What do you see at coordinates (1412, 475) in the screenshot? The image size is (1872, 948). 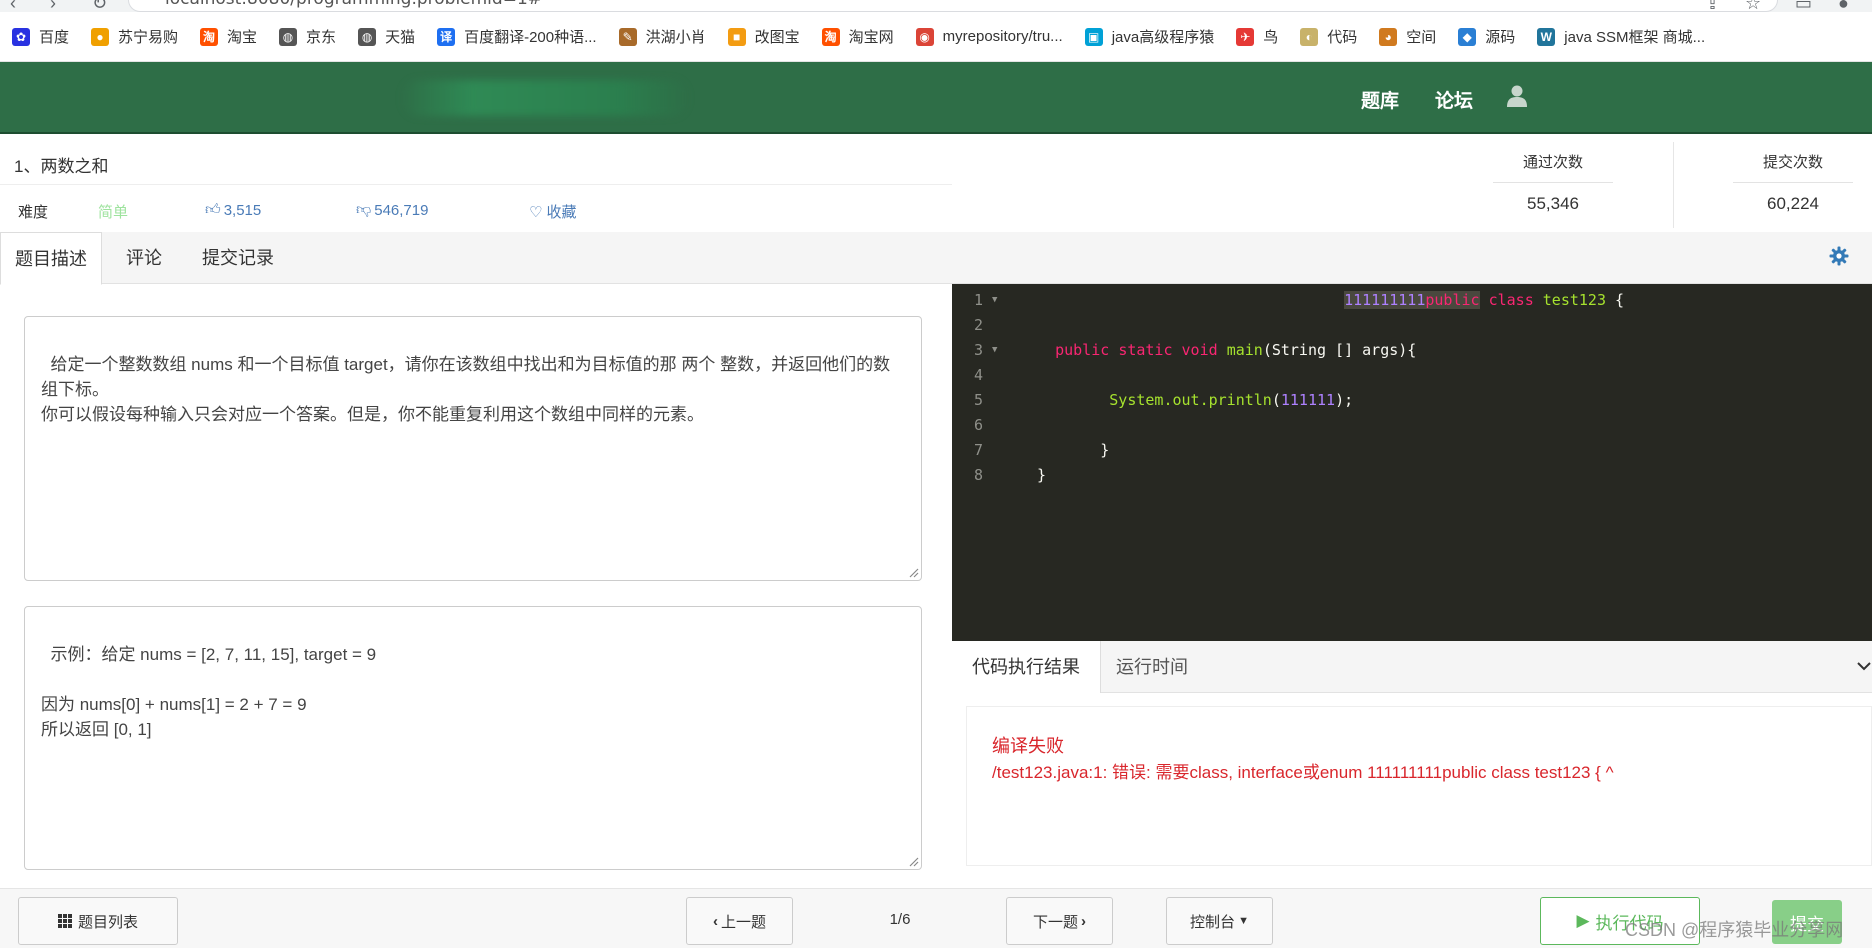 I see `code-line: 8 }` at bounding box center [1412, 475].